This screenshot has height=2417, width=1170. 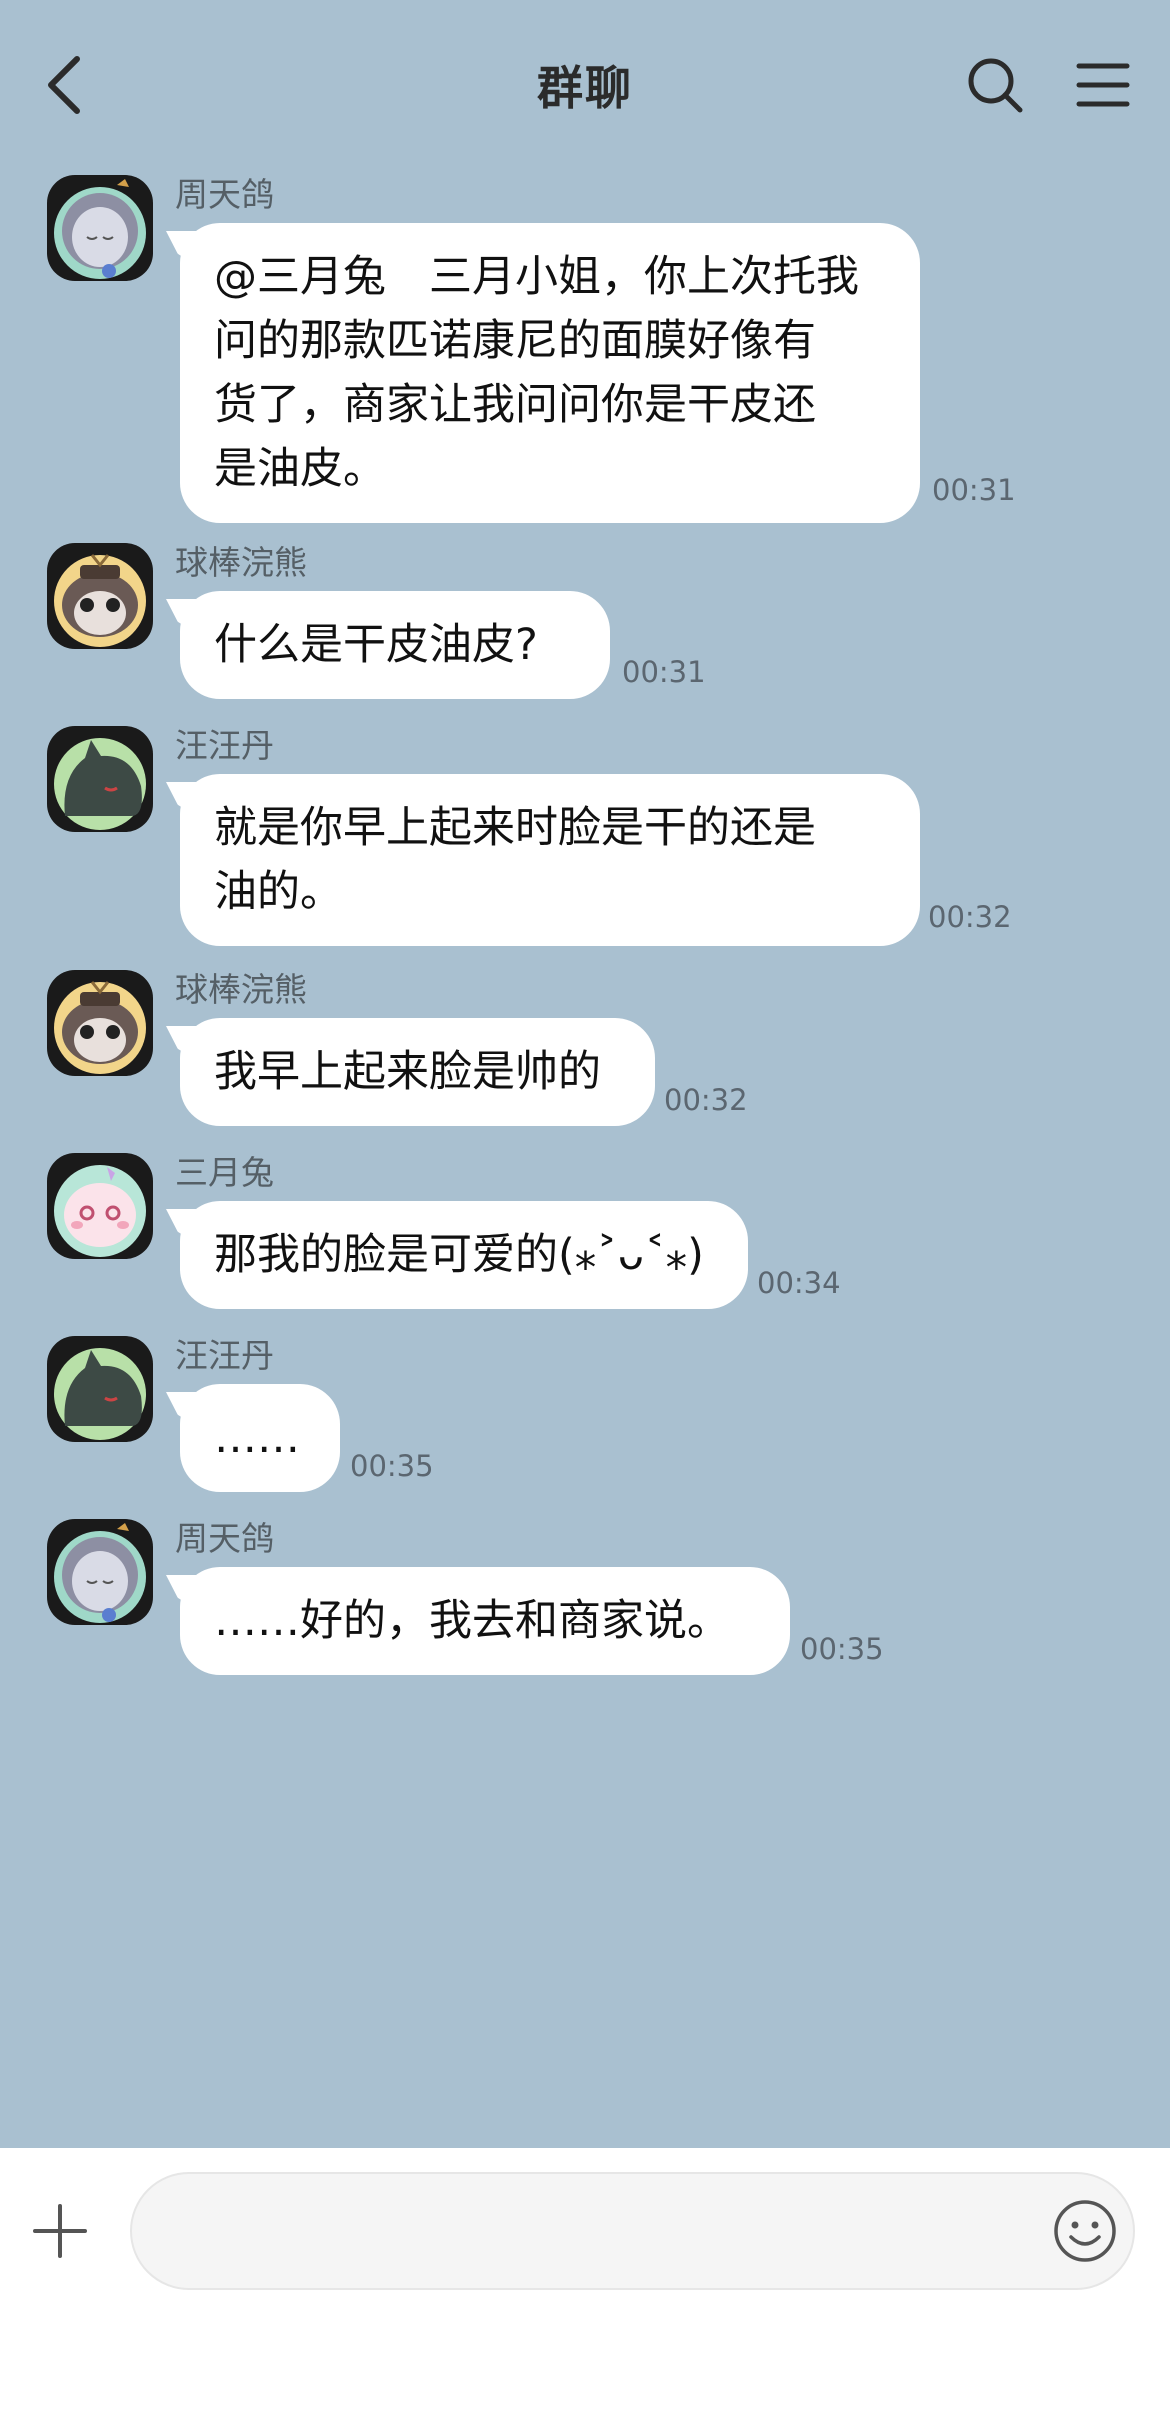 I want to click on plus-icon, so click(x=60, y=2231).